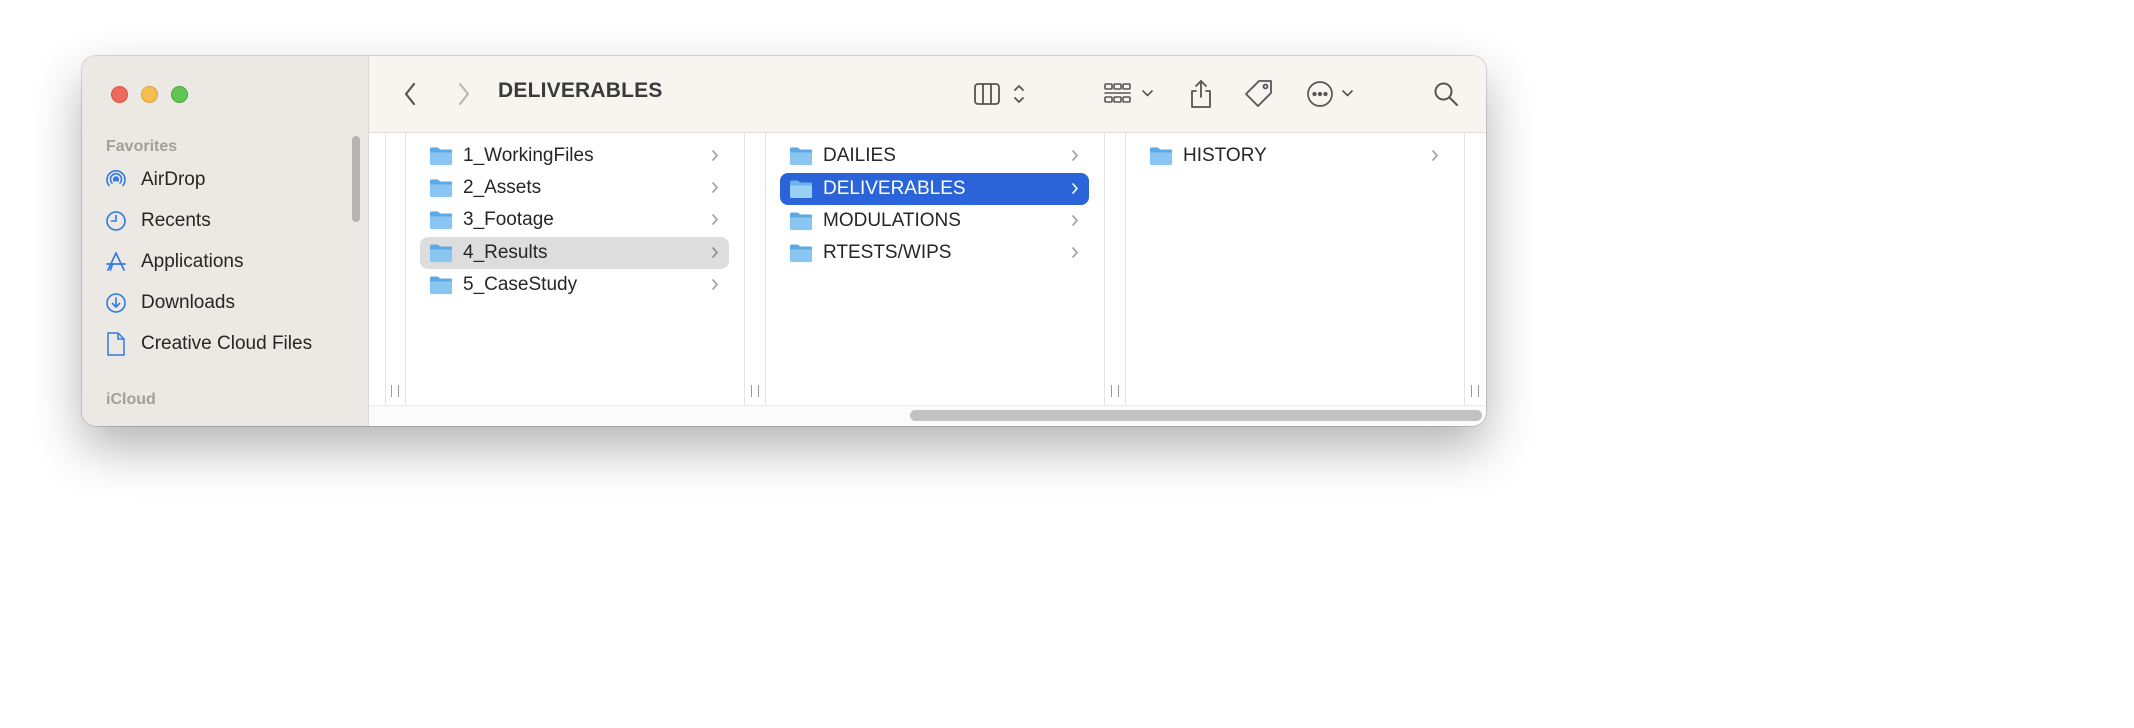  I want to click on folder-name: 3_Footage, so click(508, 219).